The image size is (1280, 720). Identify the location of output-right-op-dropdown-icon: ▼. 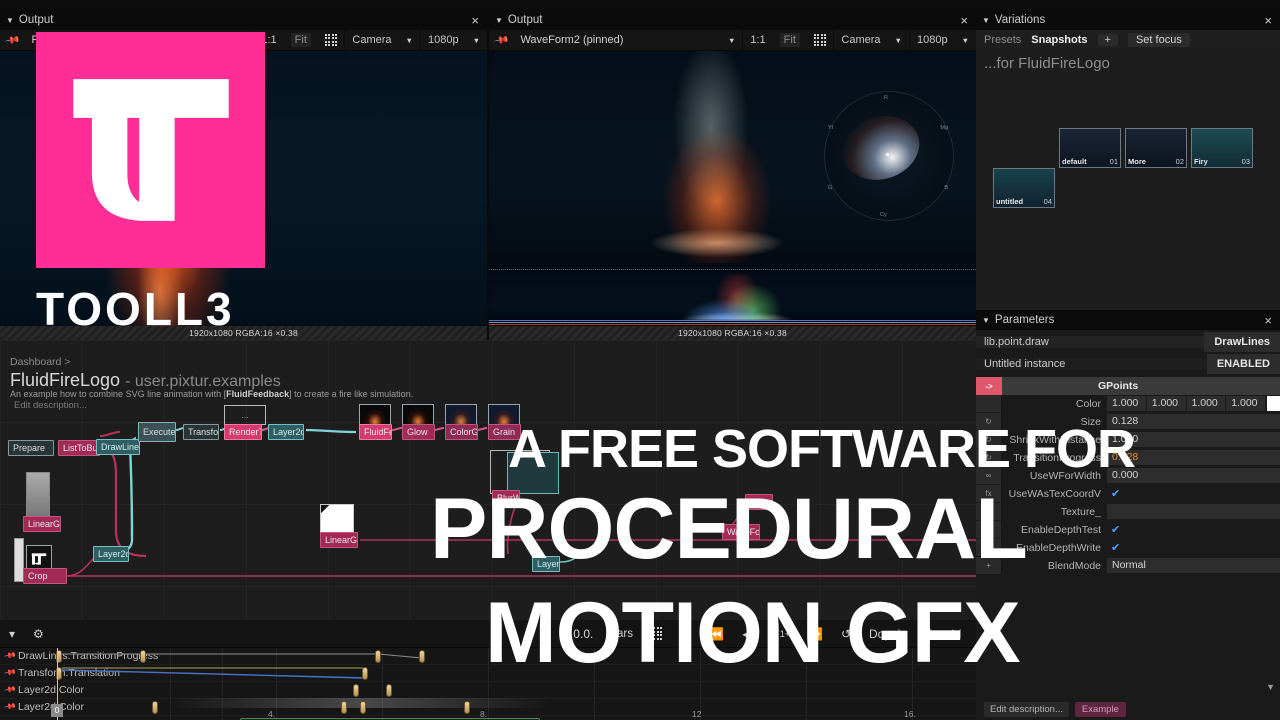
(731, 40).